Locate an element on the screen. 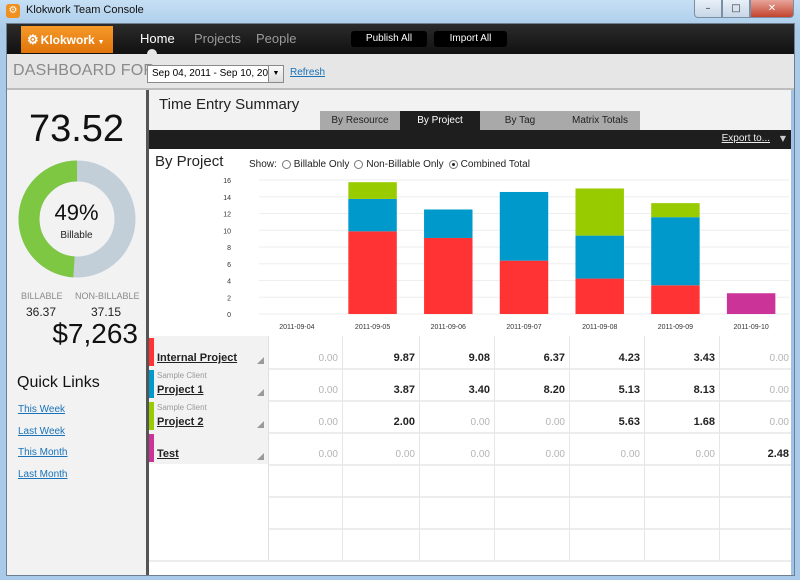  nav-people: People is located at coordinates (276, 38).